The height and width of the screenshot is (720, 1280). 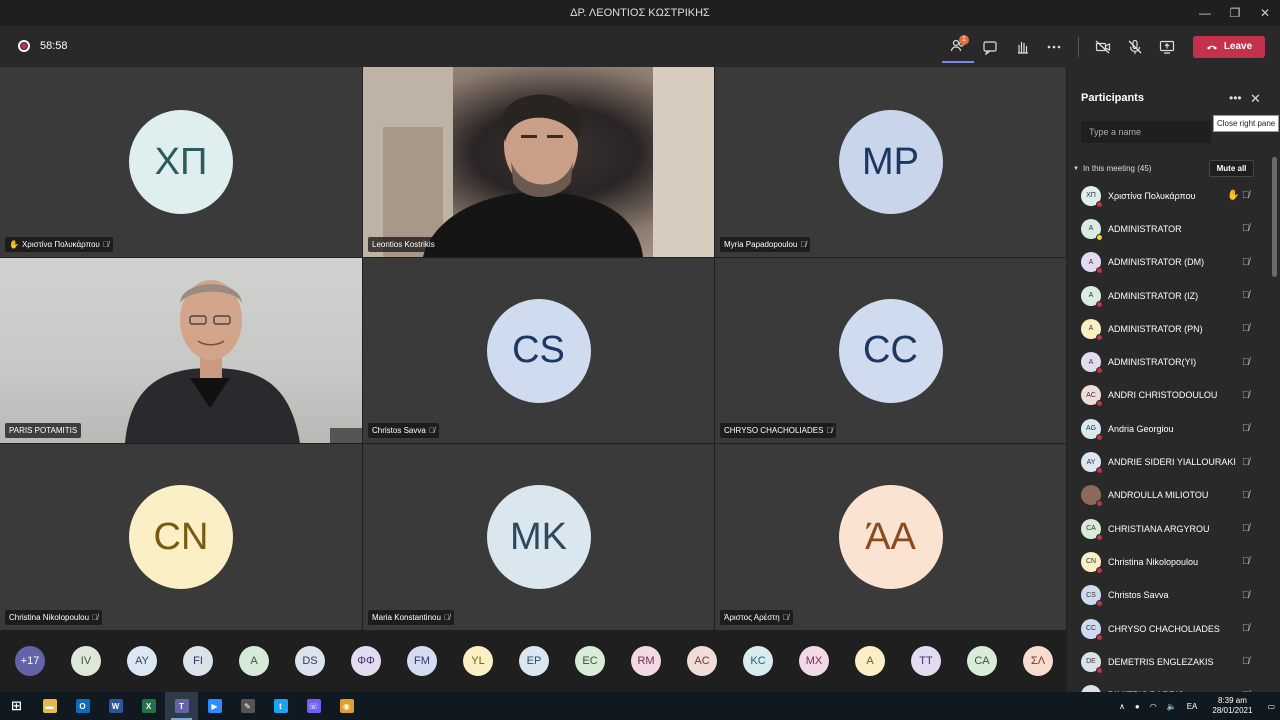 What do you see at coordinates (1235, 98) in the screenshot?
I see `pane-more-options-button: •••` at bounding box center [1235, 98].